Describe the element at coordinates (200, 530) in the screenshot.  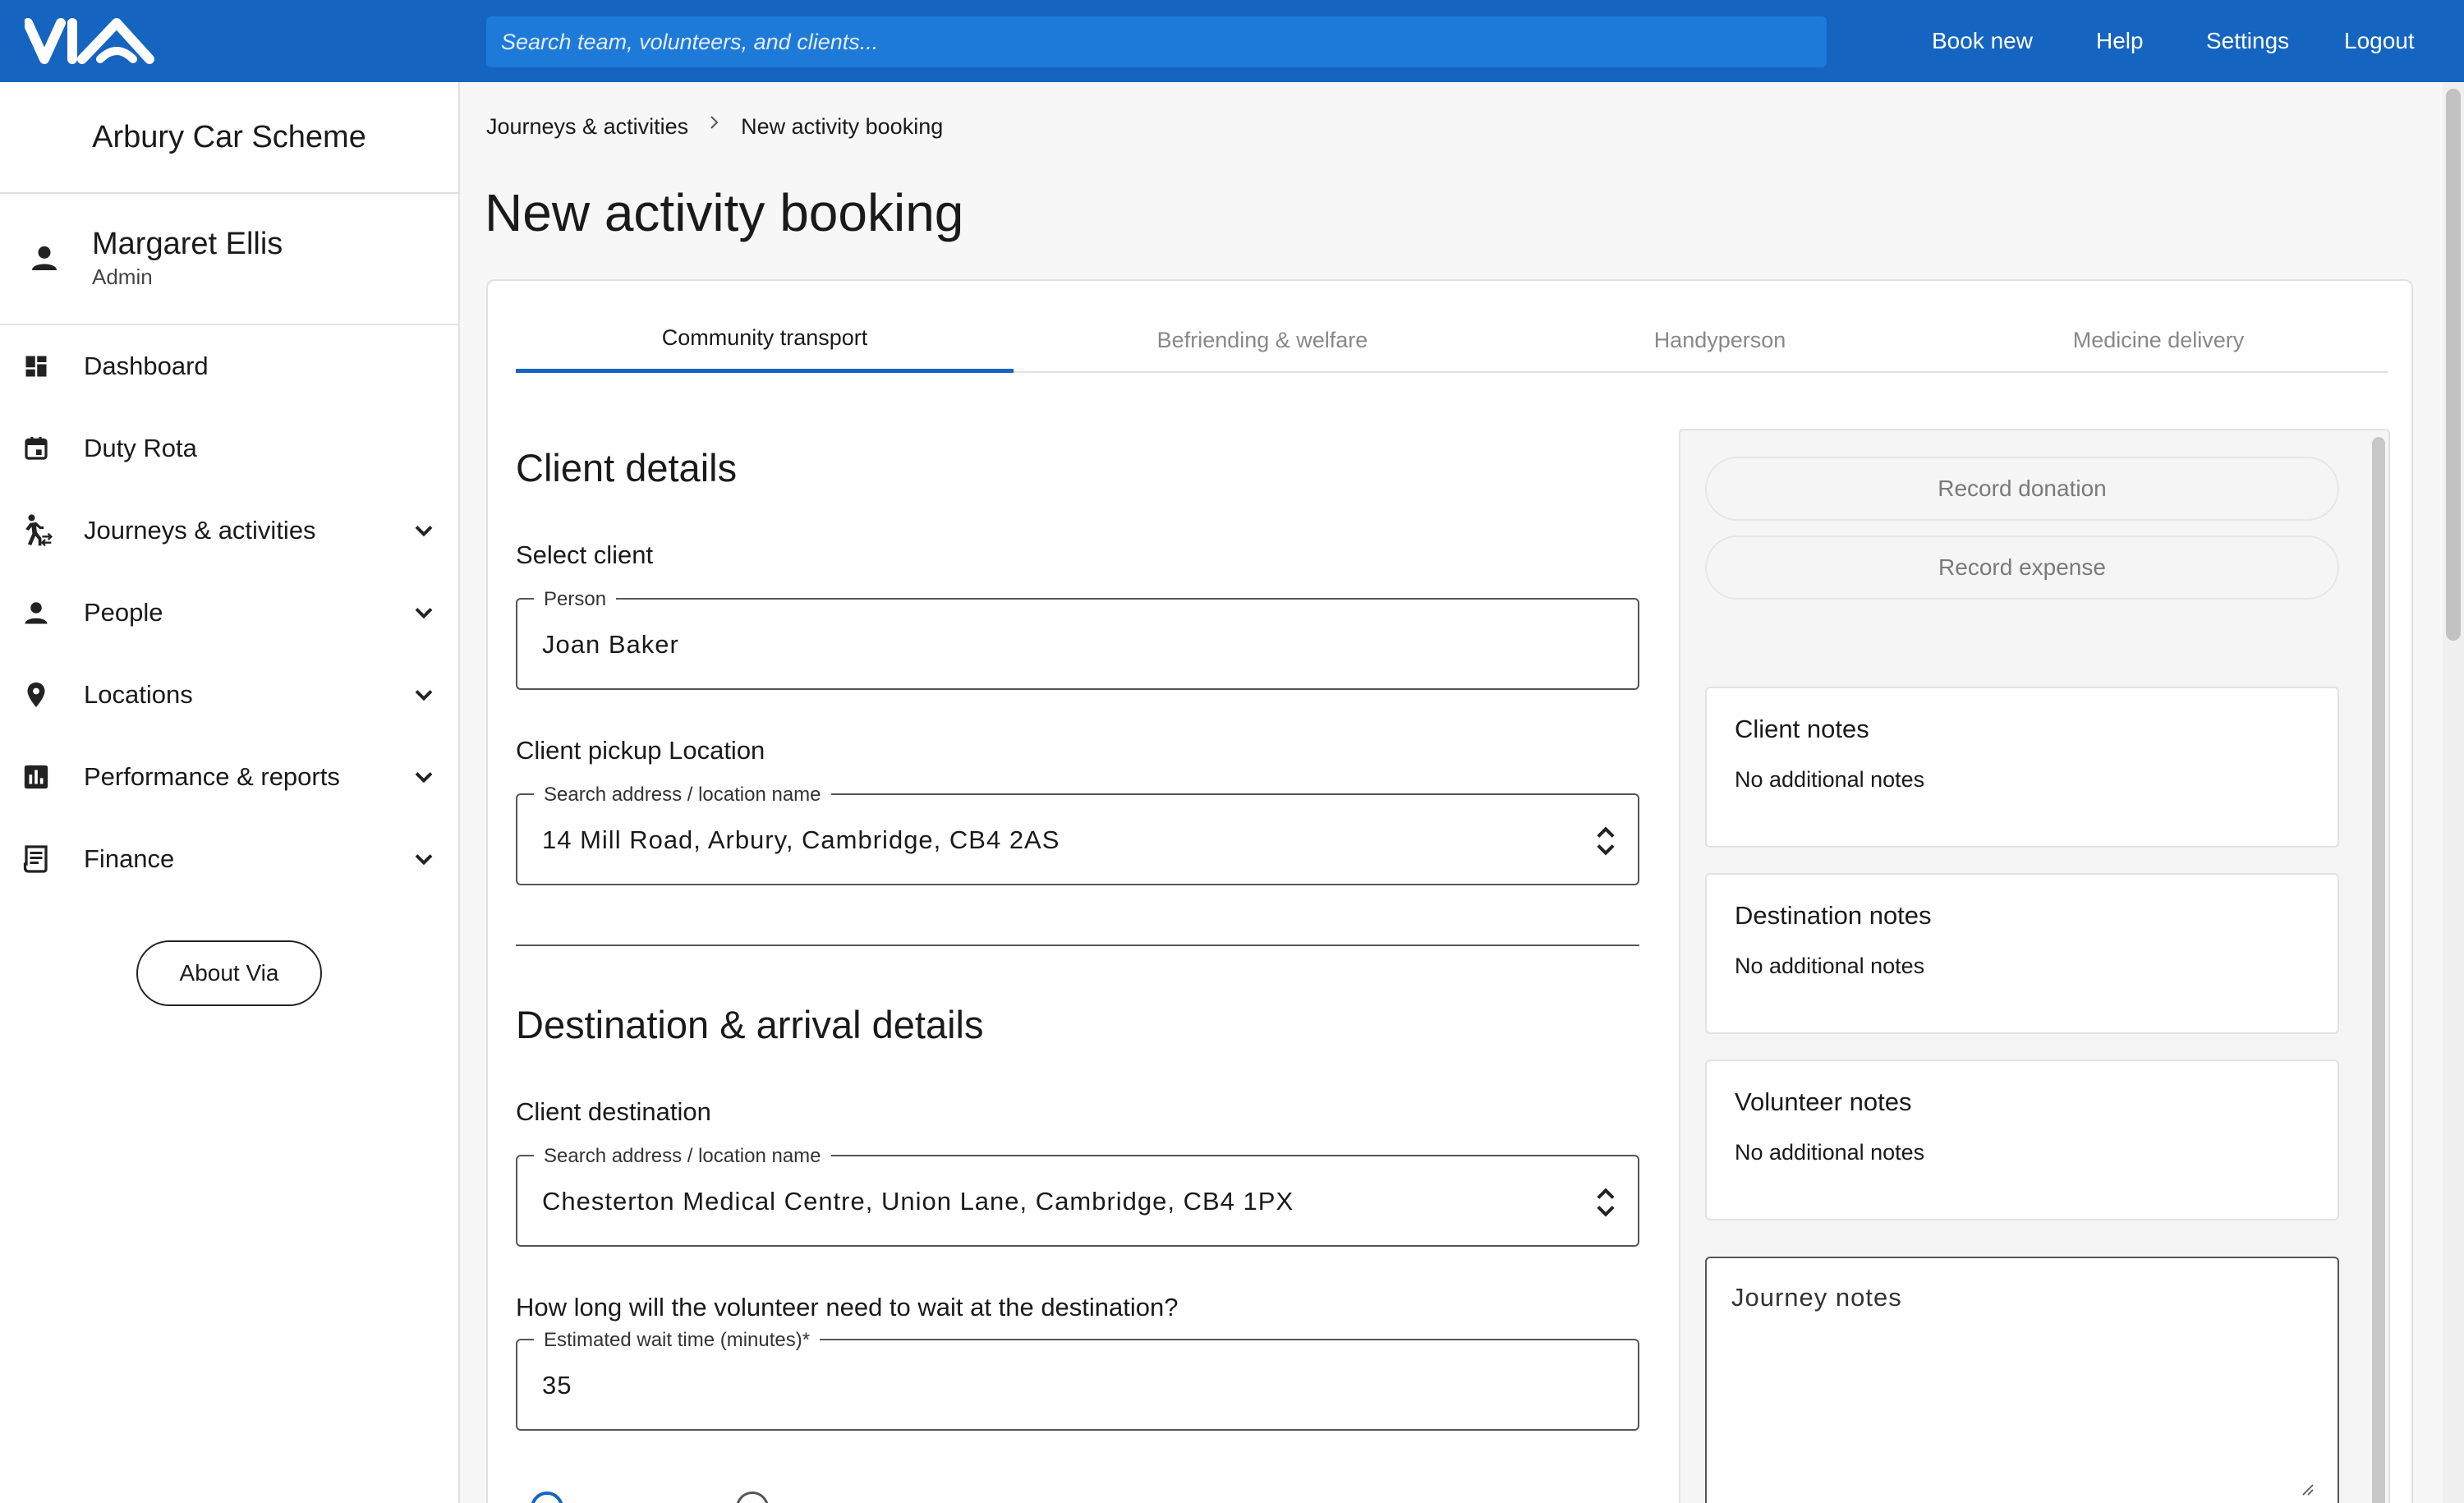
I see `sidebar-item-label: Journeys & activities` at that location.